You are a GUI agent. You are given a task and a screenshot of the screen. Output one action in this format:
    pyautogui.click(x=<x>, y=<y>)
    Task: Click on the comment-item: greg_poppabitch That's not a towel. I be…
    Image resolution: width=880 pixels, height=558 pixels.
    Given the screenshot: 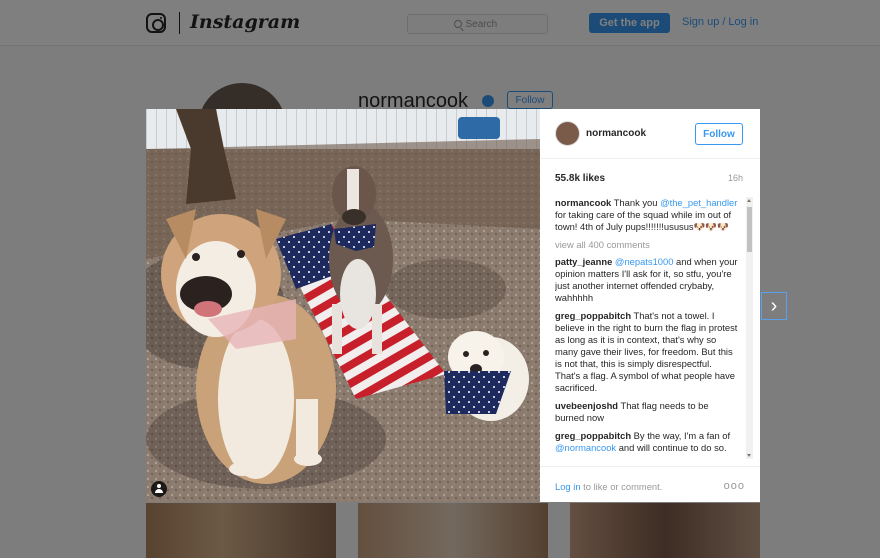 What is the action you would take?
    pyautogui.click(x=646, y=352)
    